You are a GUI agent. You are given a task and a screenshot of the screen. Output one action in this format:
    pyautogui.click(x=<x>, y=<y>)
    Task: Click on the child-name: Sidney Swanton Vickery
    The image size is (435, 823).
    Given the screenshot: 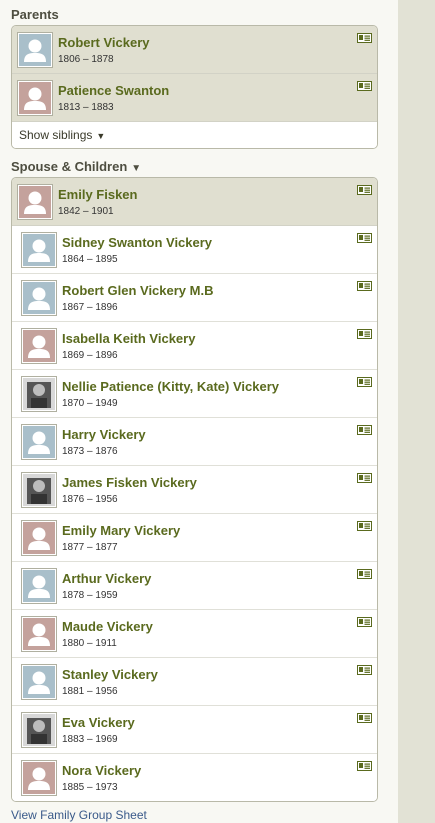 What is the action you would take?
    pyautogui.click(x=137, y=242)
    